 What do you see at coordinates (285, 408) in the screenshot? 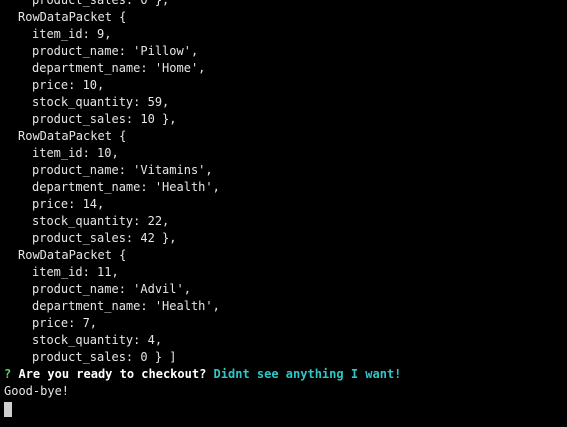
I see `cursor-line` at bounding box center [285, 408].